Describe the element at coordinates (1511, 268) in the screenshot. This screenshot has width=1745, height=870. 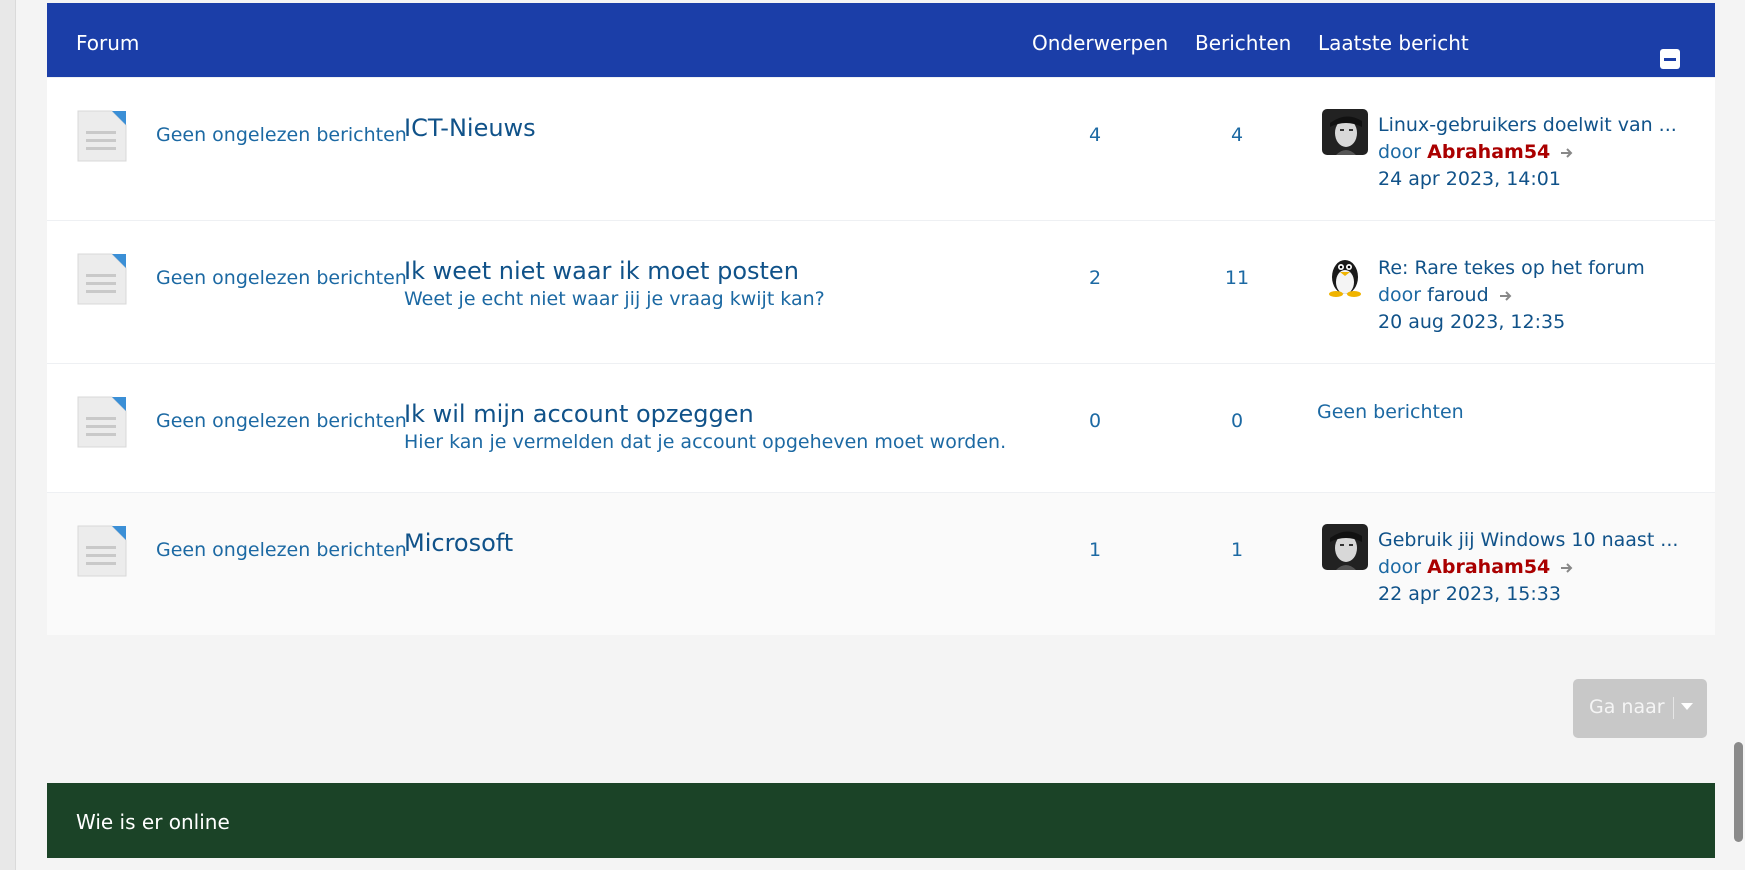
I see `last-post-title-link: Re: Rare tekes op het forum` at that location.